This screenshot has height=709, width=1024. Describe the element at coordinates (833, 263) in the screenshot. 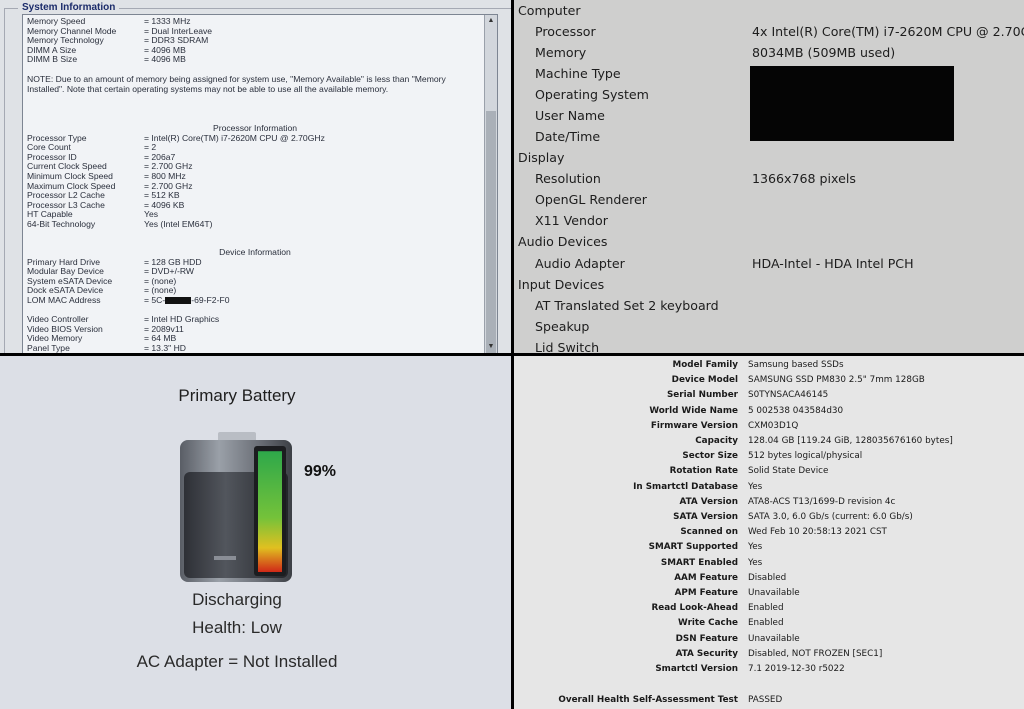

I see `item-audio-adapter-value: HDA-Intel - HDA Intel PCH` at that location.